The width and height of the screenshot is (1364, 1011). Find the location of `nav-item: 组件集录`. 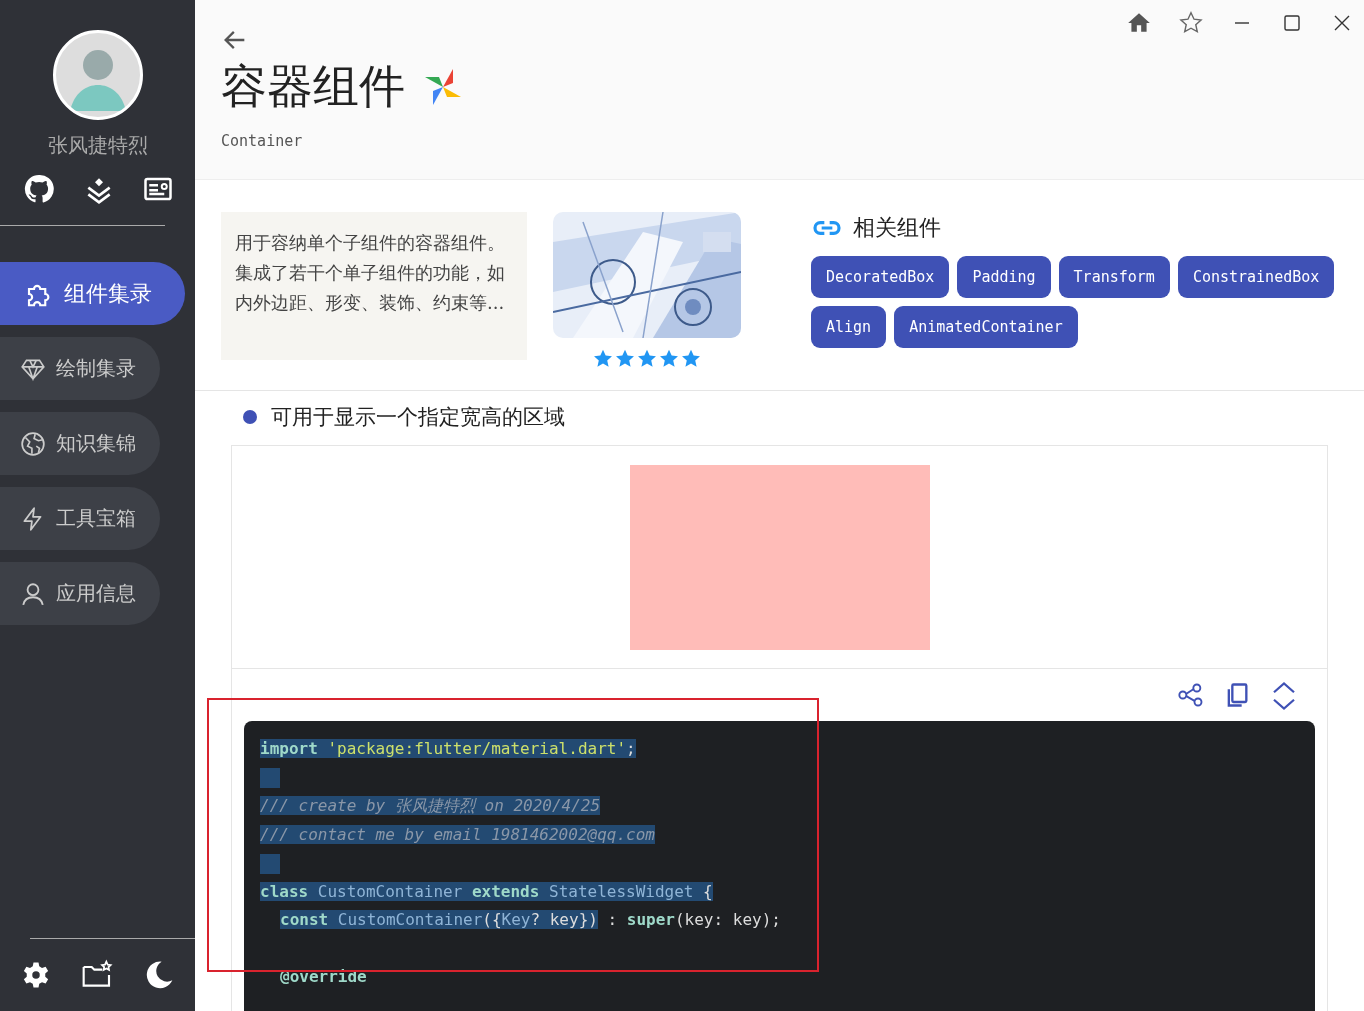

nav-item: 组件集录 is located at coordinates (92, 293).